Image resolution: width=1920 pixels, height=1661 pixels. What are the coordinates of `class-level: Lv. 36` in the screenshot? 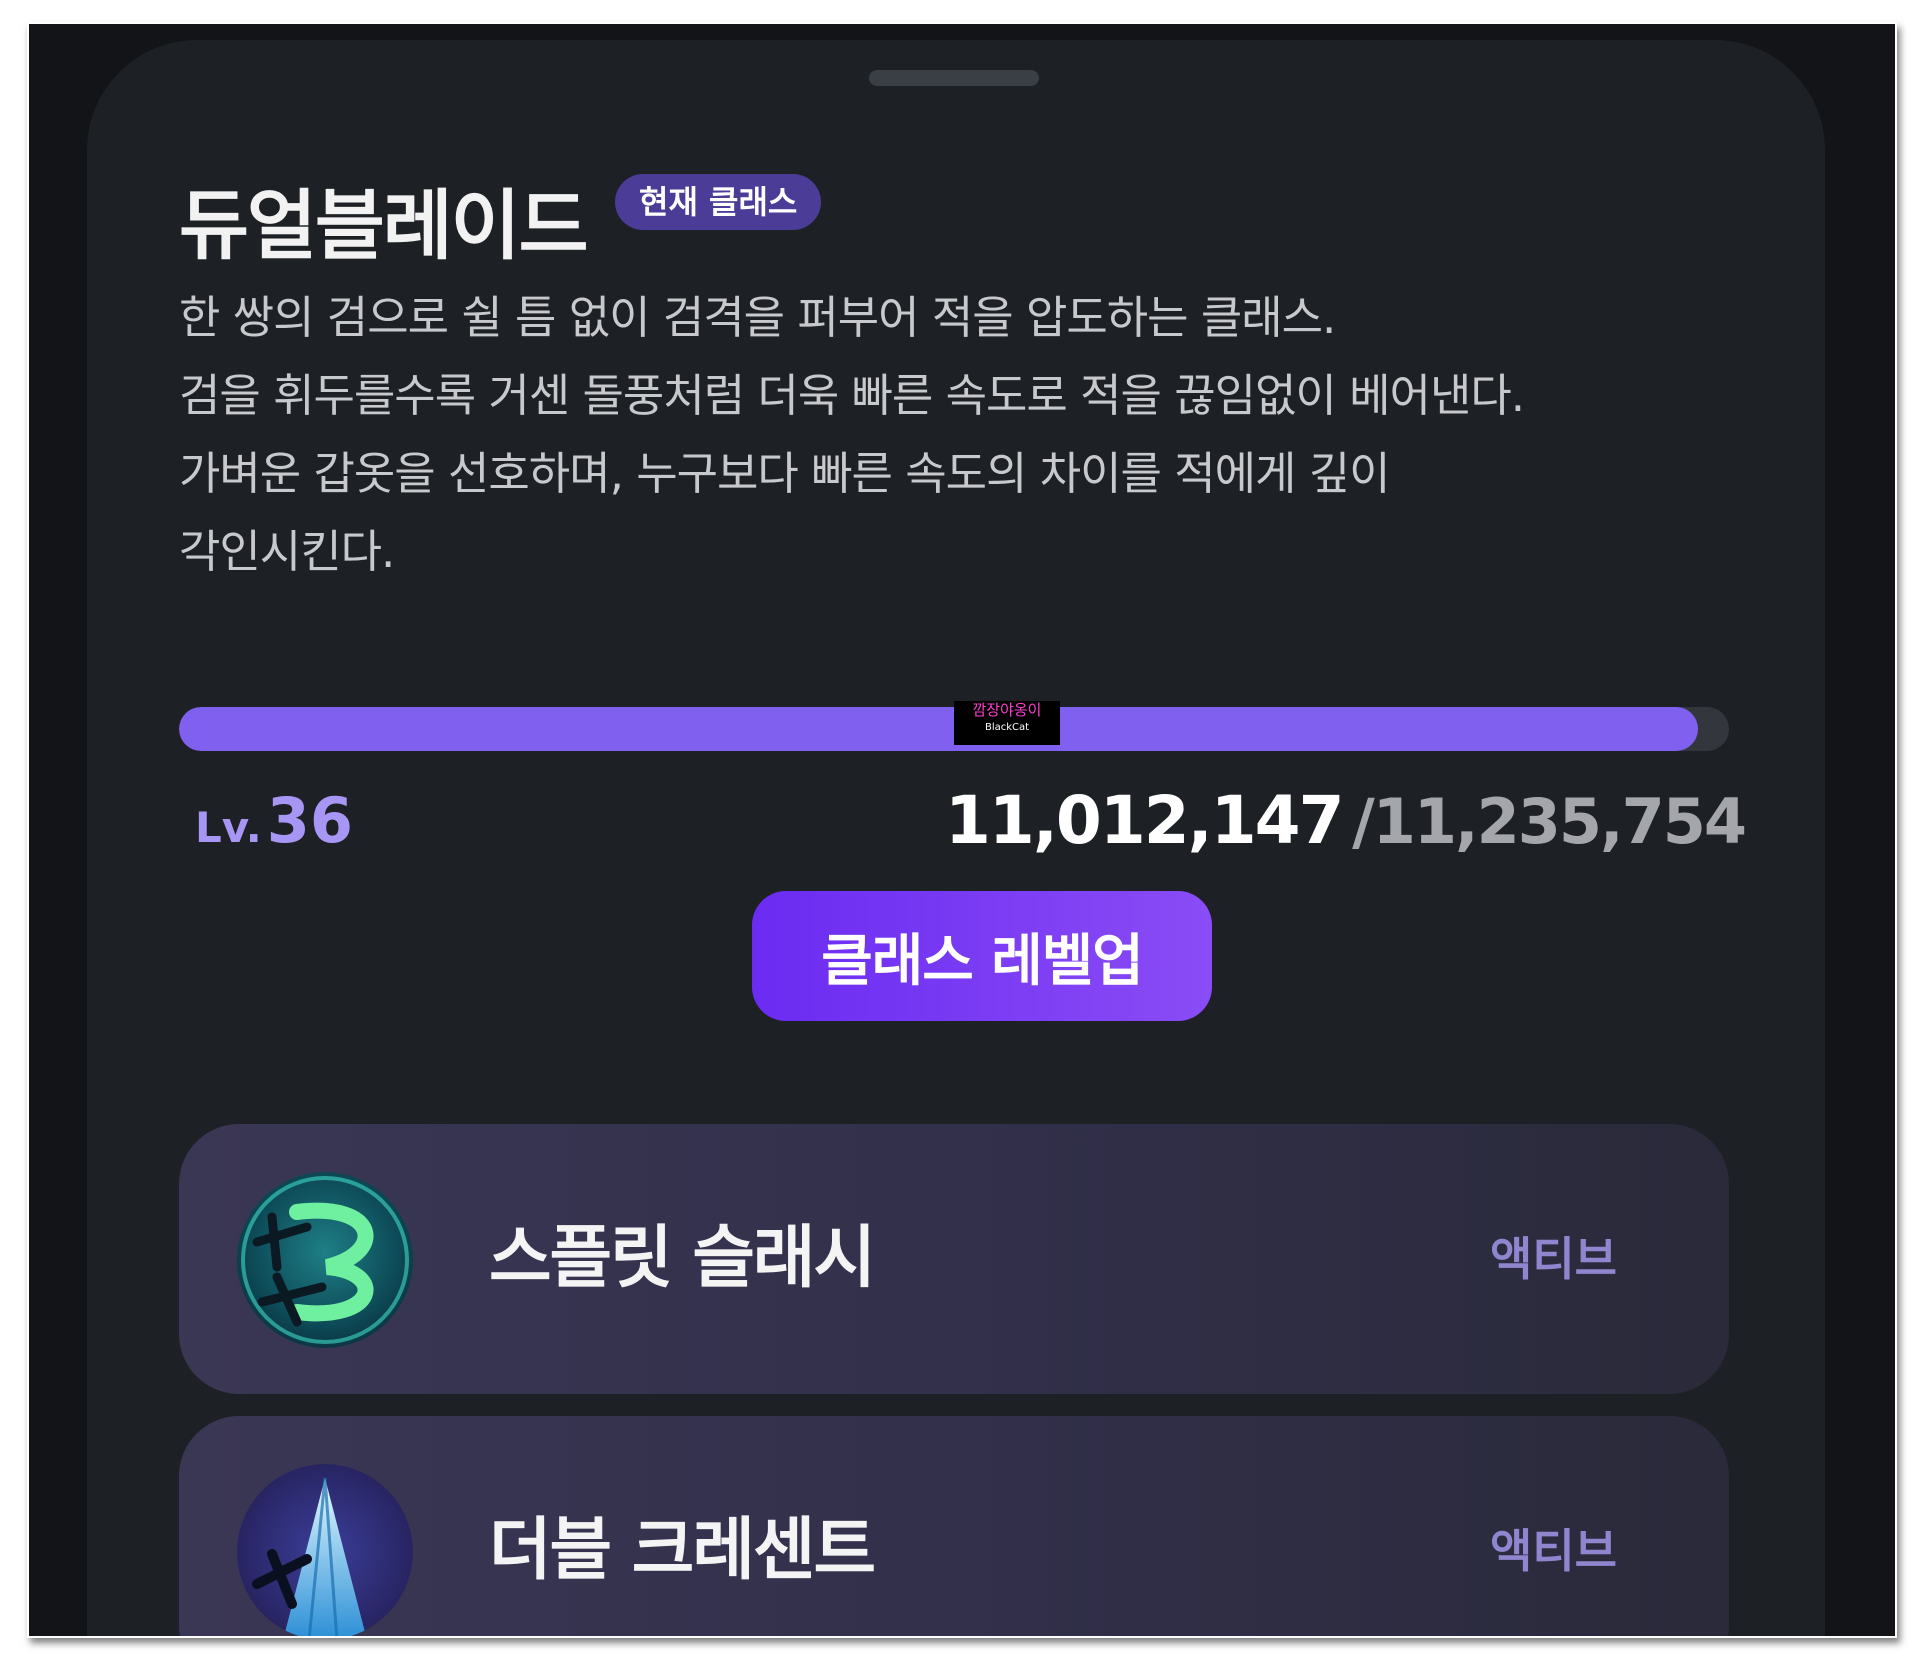 It's located at (274, 820).